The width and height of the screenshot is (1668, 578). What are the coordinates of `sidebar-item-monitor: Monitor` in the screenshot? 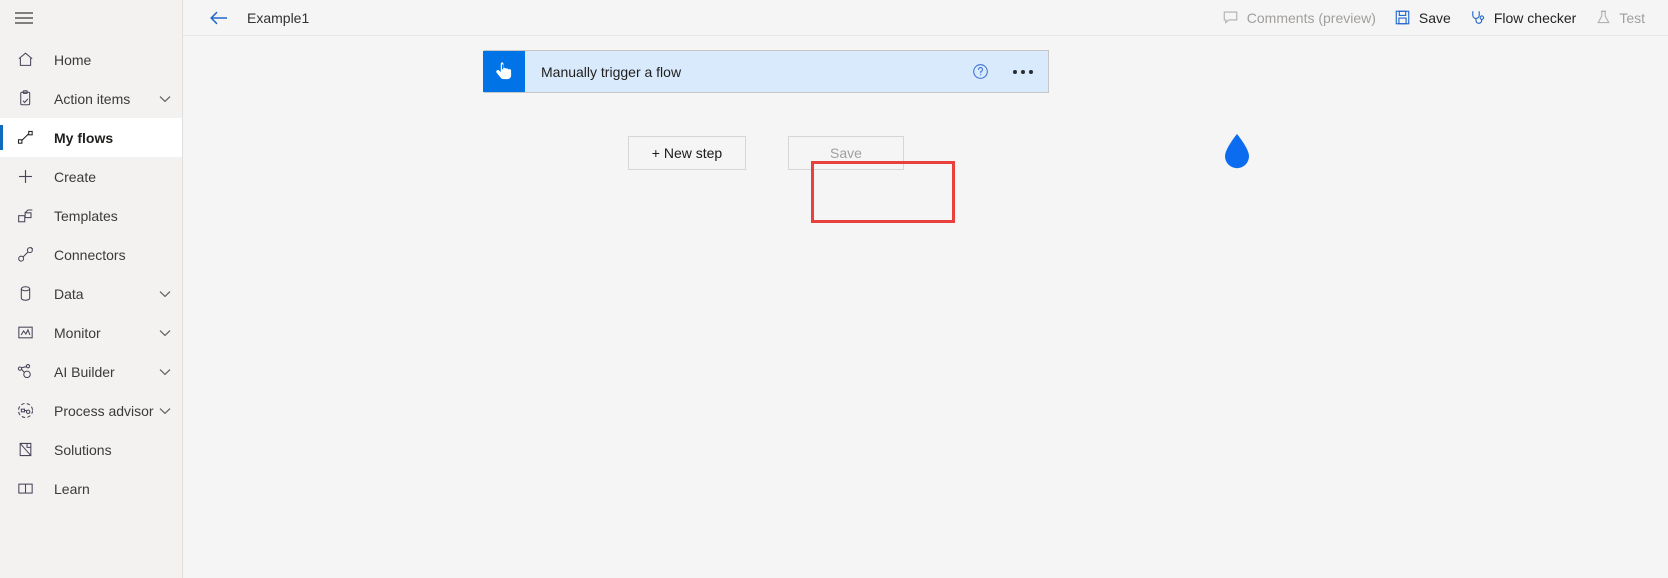 It's located at (91, 332).